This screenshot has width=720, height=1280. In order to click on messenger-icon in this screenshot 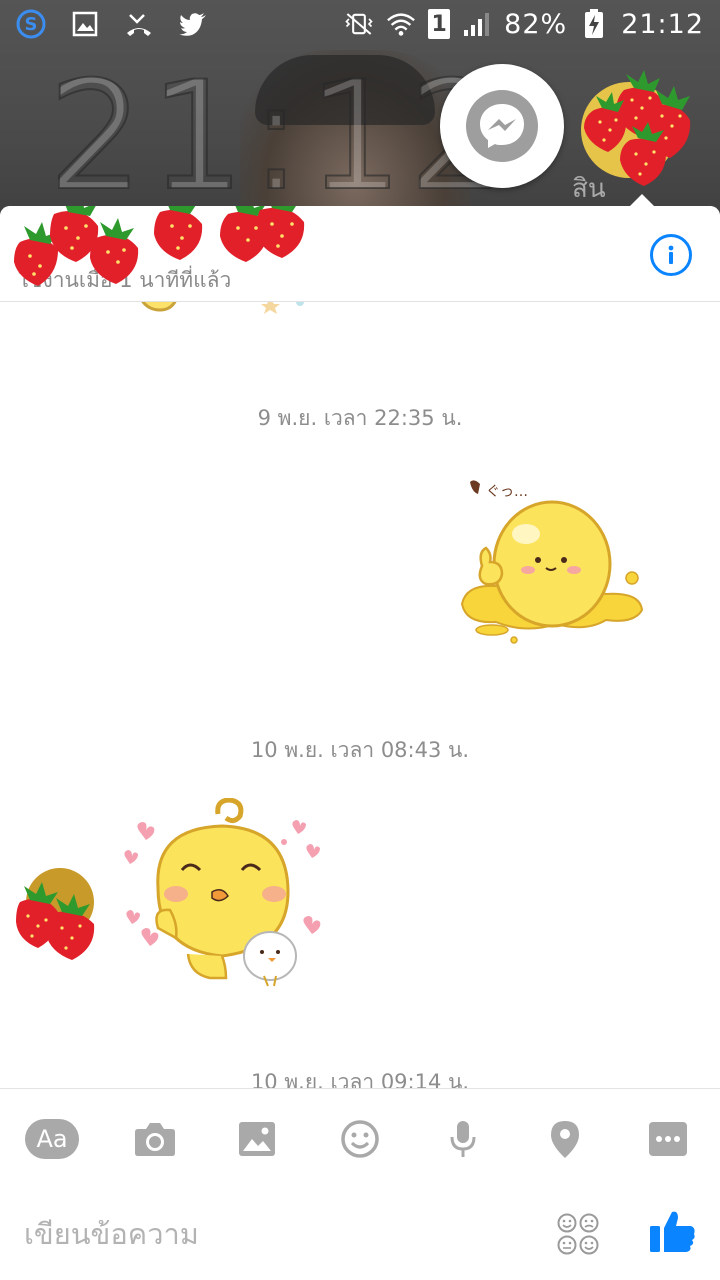, I will do `click(502, 126)`.